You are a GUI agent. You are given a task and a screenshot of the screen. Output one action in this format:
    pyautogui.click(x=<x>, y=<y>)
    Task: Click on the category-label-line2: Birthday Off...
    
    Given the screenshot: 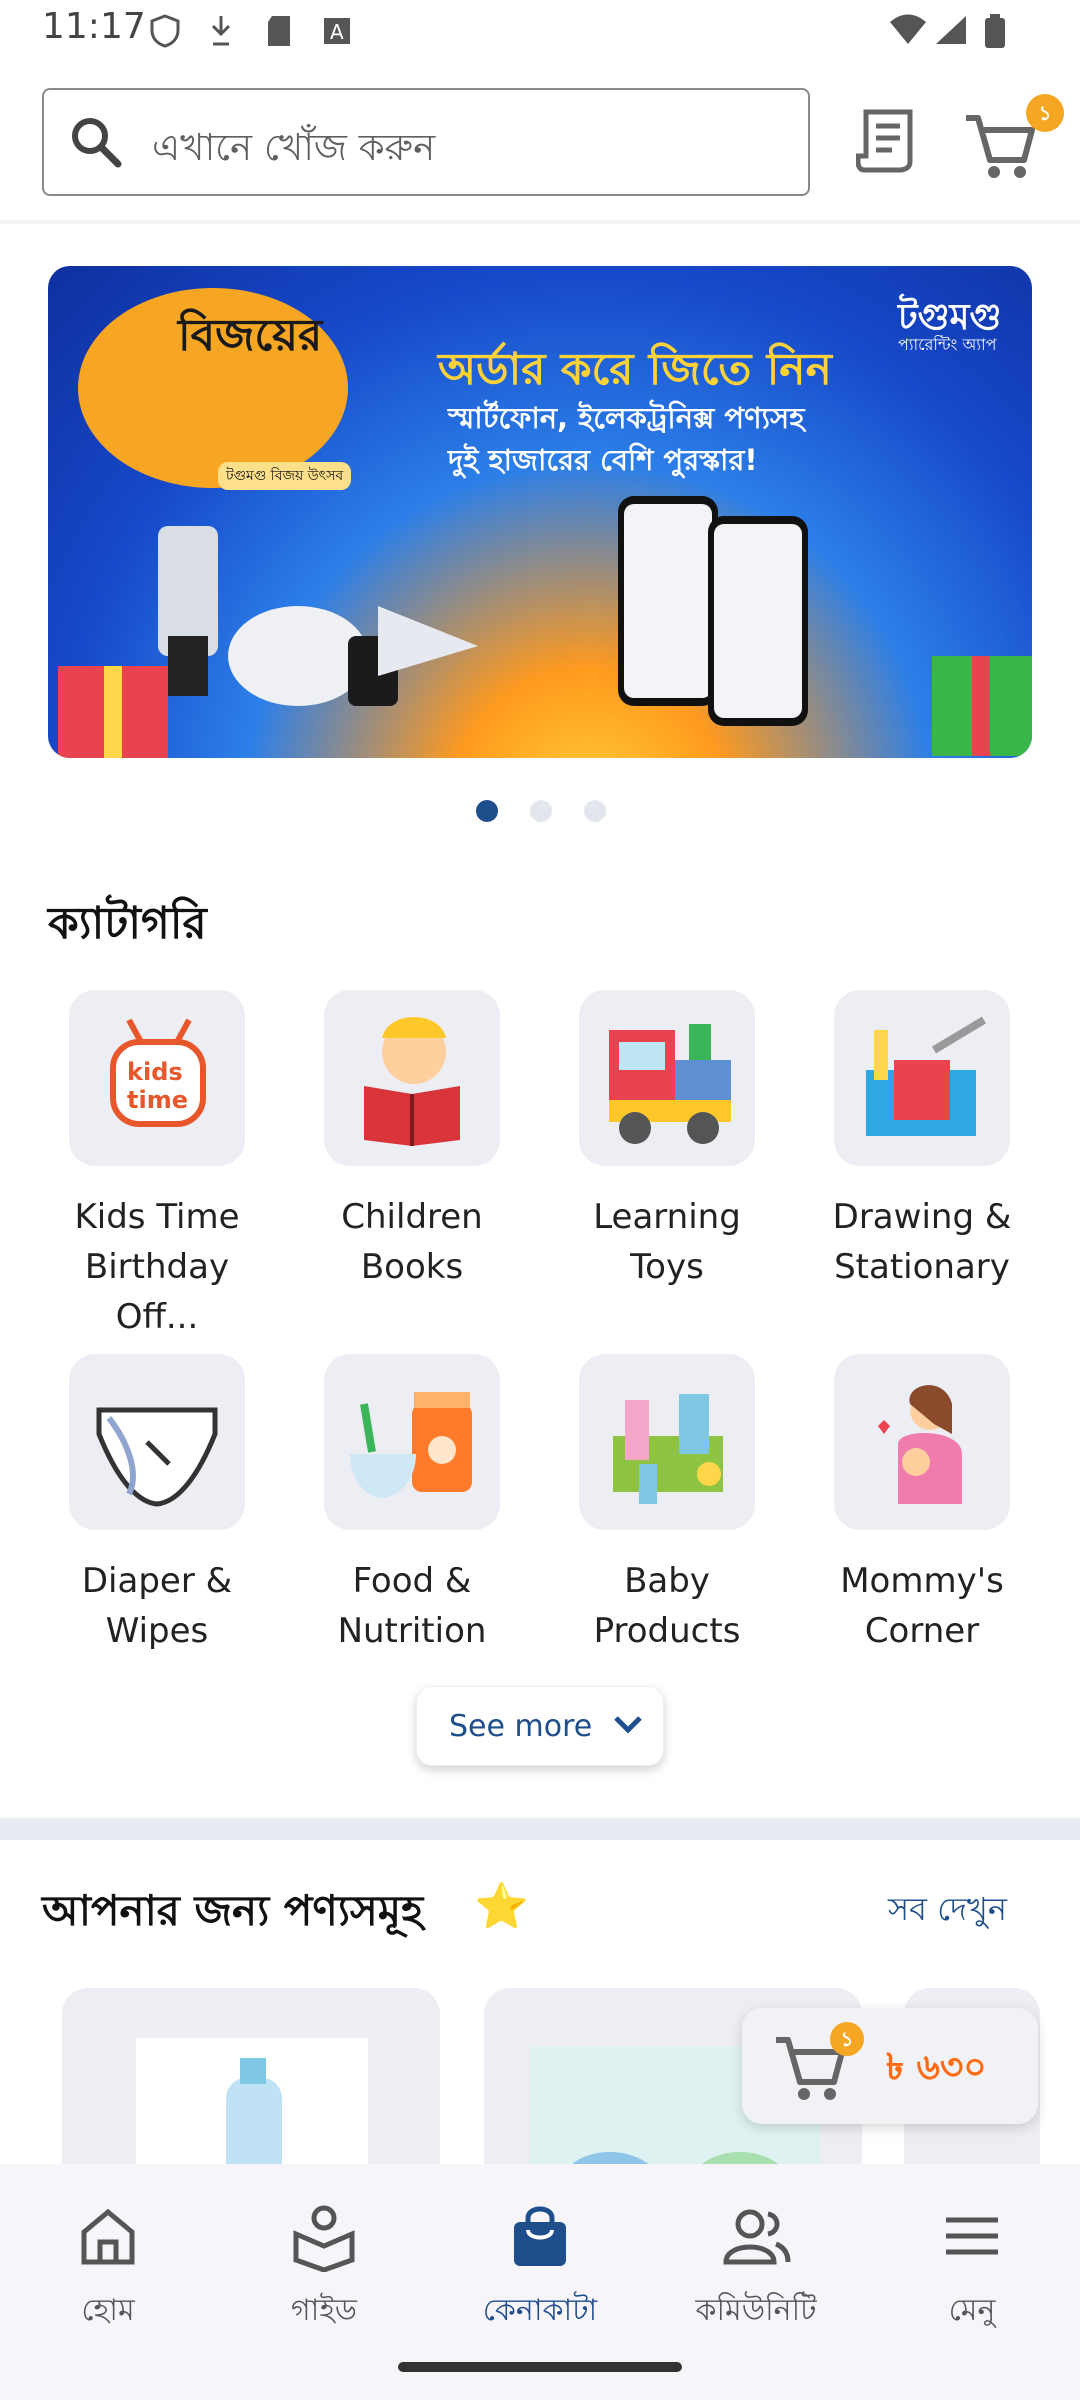 What is the action you would take?
    pyautogui.click(x=157, y=1292)
    